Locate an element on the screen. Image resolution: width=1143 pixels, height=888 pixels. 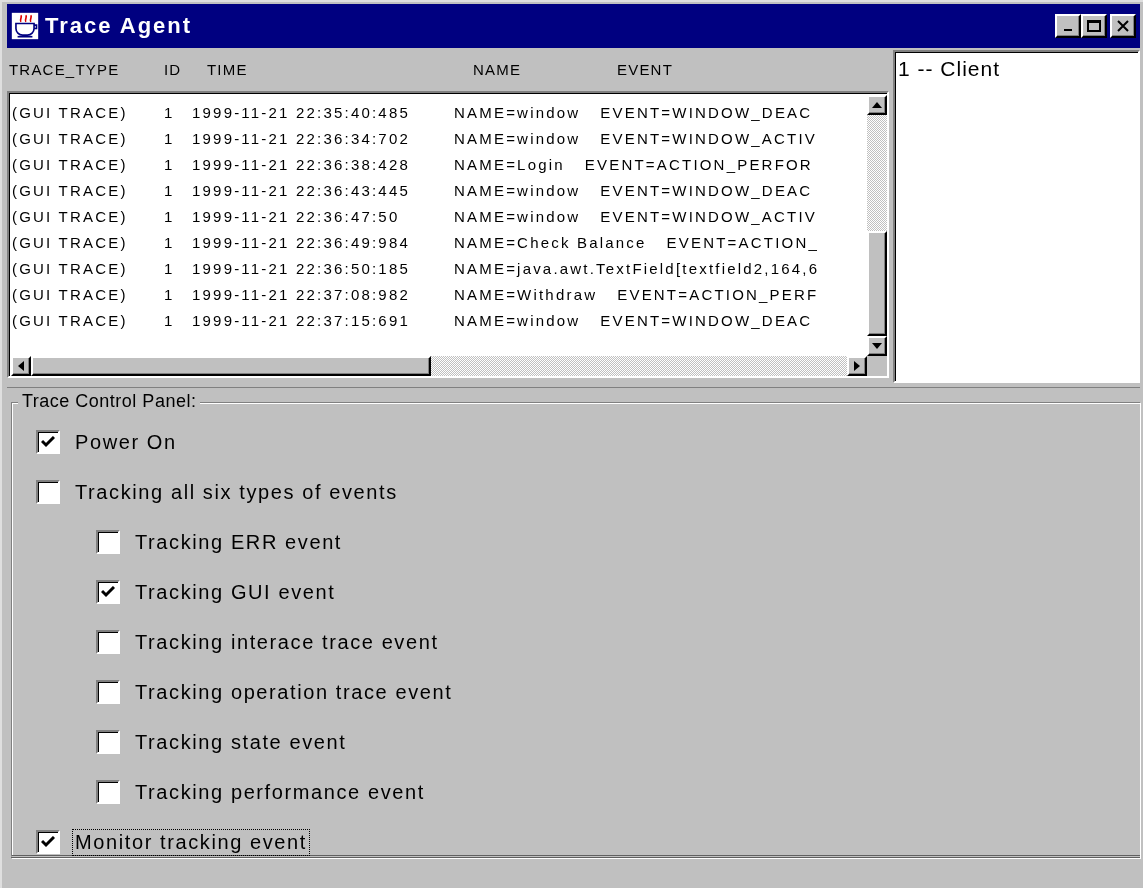
window-title: Trace Agent is located at coordinates (119, 26).